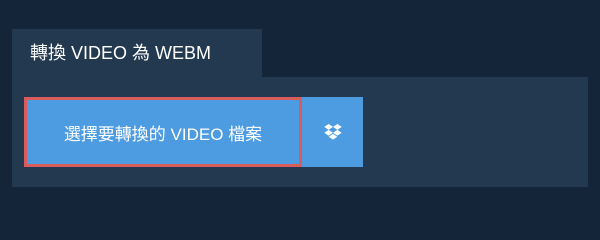  I want to click on dropbox-button, so click(332, 132).